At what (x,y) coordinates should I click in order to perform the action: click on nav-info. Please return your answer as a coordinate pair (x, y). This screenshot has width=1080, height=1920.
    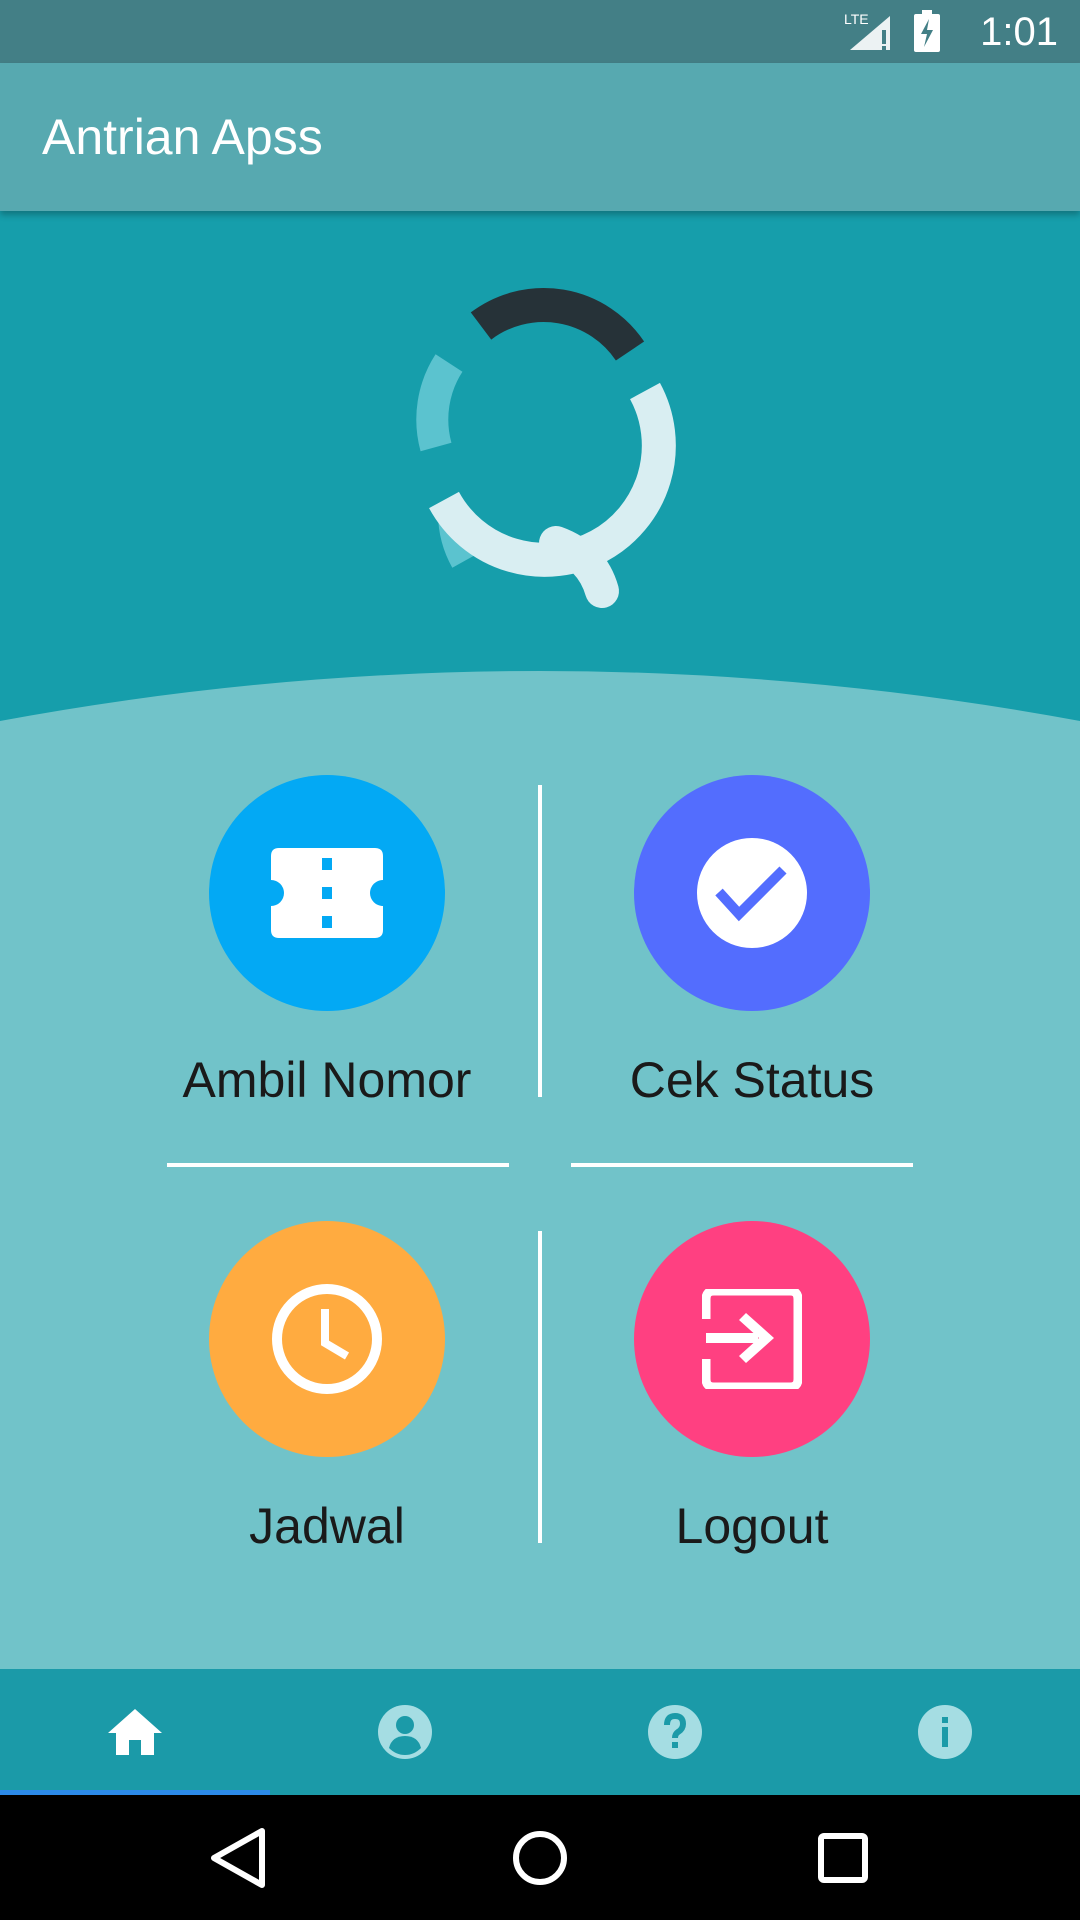
    Looking at the image, I should click on (945, 1732).